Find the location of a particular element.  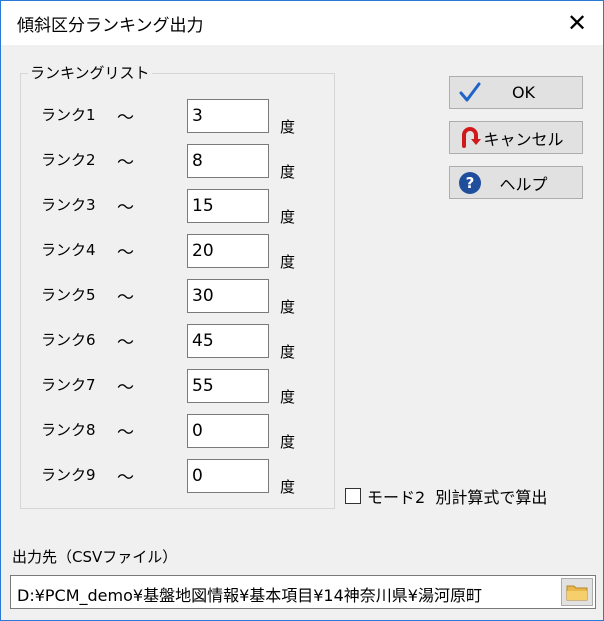

cancel-button: キャンセル is located at coordinates (516, 137).